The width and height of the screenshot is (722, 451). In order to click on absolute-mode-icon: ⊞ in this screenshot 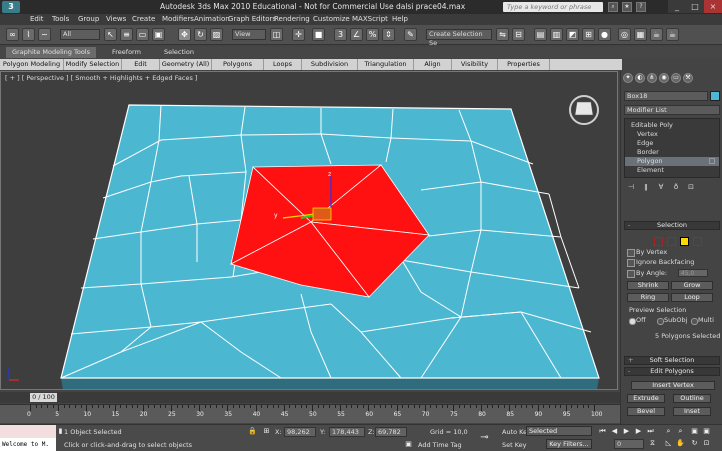, I will do `click(266, 431)`.